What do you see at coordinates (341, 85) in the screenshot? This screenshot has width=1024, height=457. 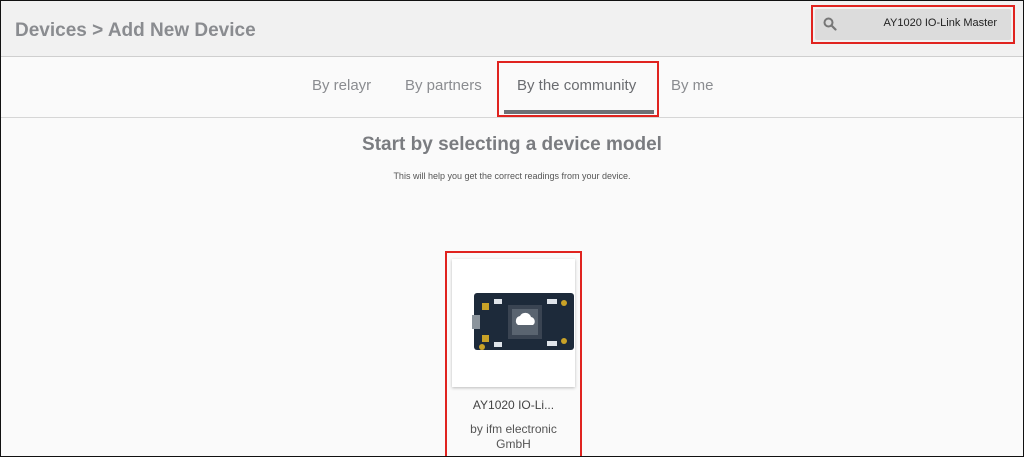 I see `tab-by-relayr: By relayr` at bounding box center [341, 85].